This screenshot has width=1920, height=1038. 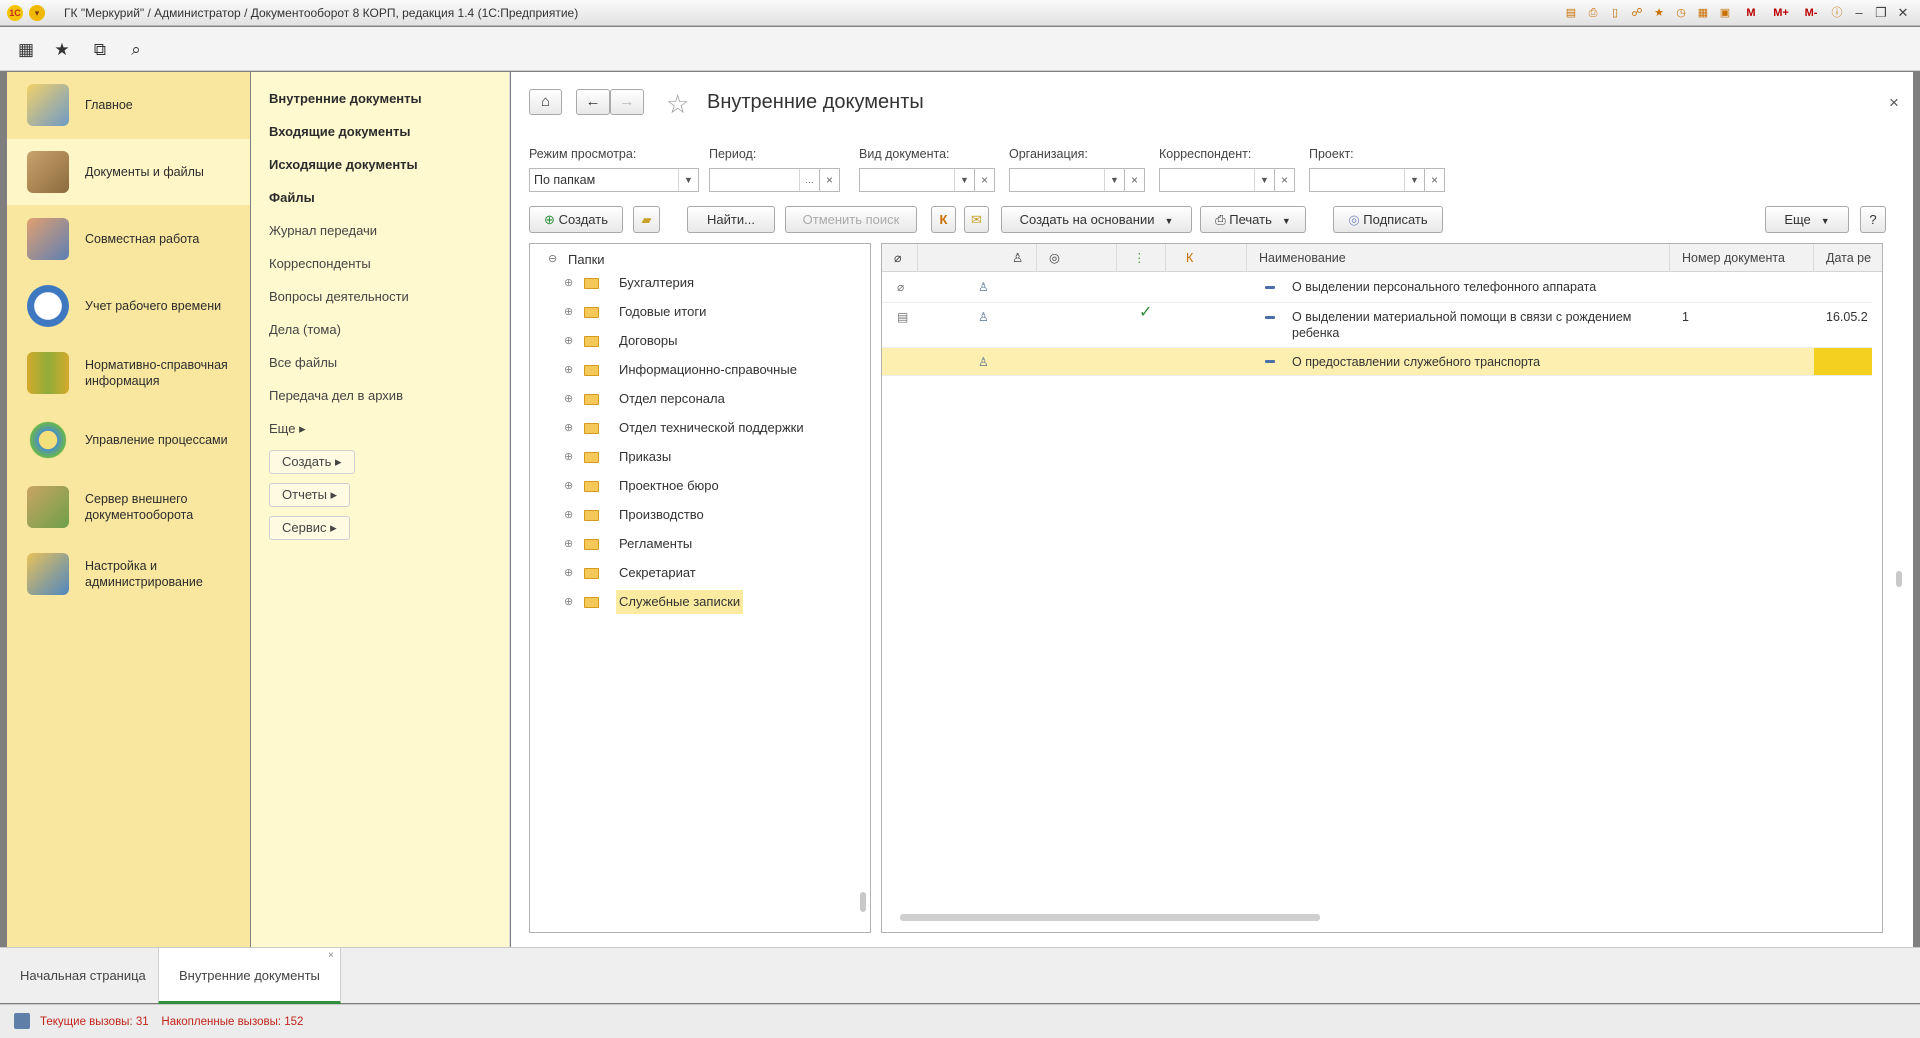 I want to click on col-status-icon: ◎, so click(x=1077, y=258).